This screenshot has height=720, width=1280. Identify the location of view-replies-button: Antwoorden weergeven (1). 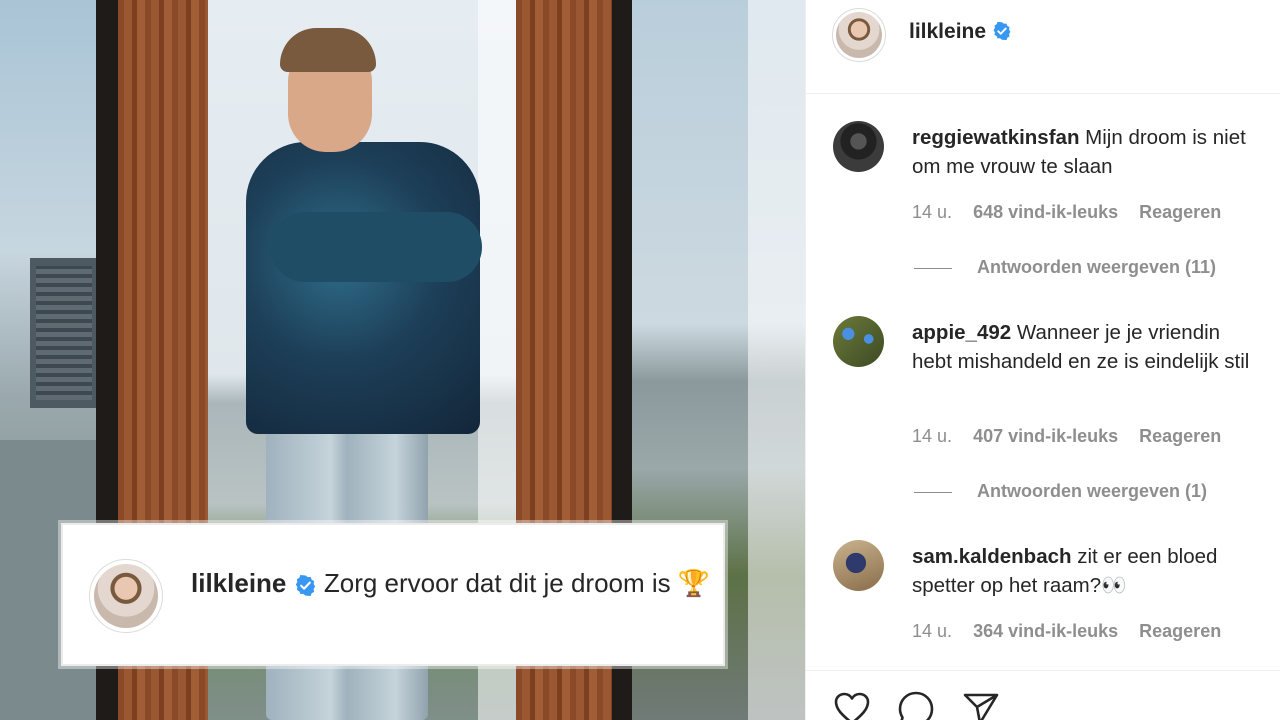
(1060, 491).